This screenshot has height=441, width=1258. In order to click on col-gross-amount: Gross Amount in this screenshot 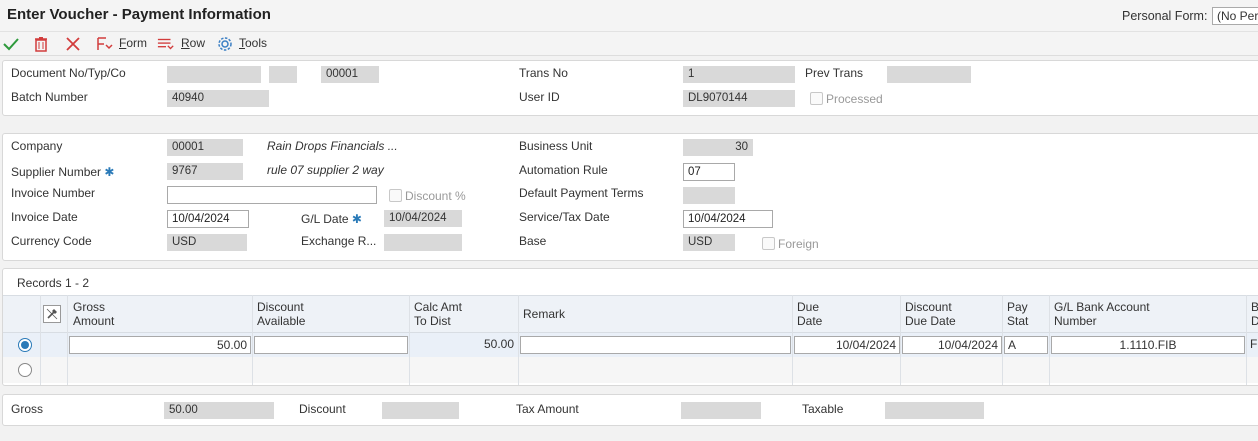, I will do `click(93, 314)`.